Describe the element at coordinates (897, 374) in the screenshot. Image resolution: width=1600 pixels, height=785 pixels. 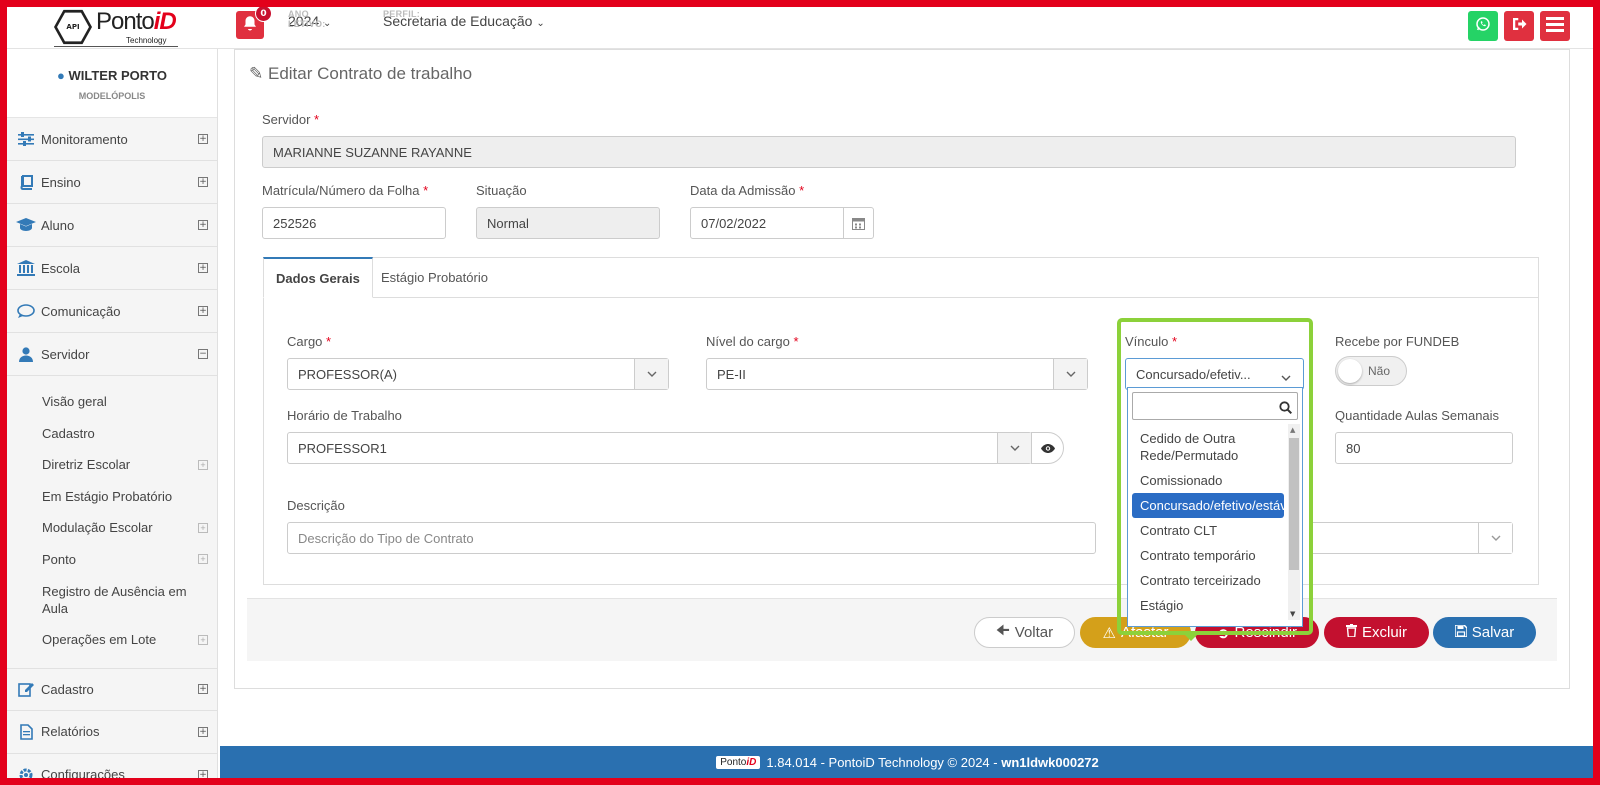
I see `nivel-cargo-select: PE-II` at that location.